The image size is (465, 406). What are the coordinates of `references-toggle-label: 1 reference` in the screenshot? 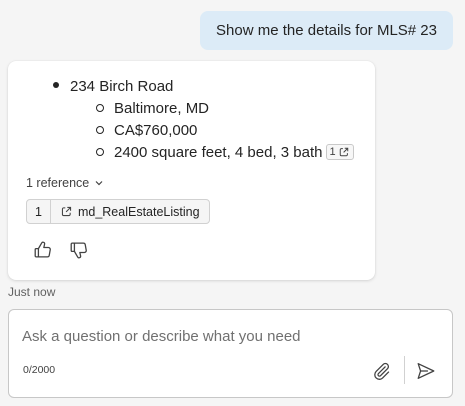 It's located at (58, 183).